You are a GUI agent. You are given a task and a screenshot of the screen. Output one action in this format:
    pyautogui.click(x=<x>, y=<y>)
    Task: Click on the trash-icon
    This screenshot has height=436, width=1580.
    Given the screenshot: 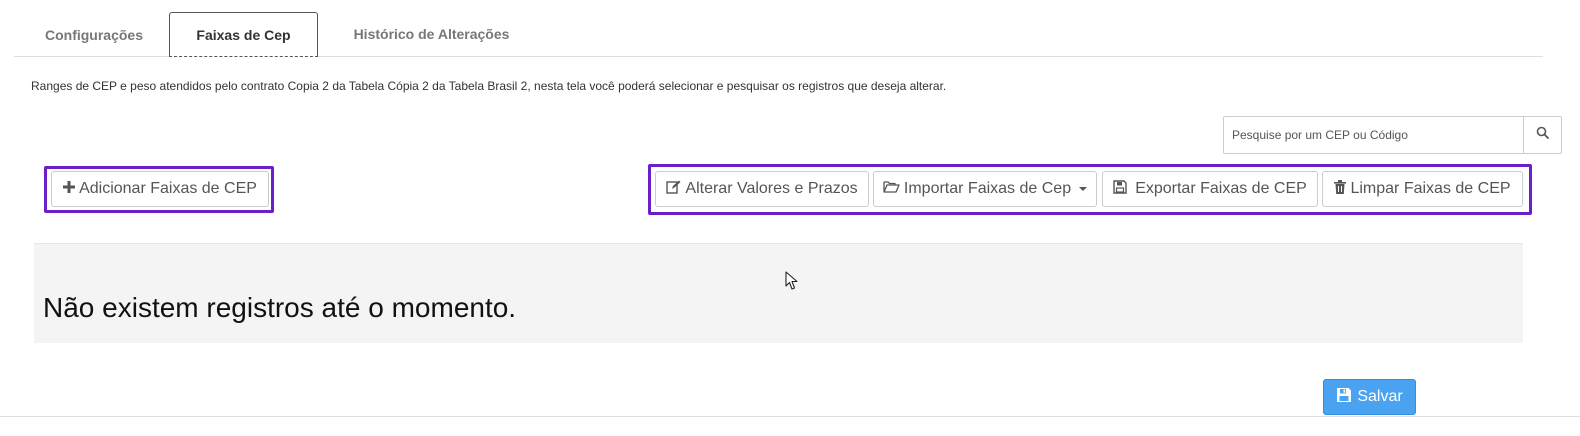 What is the action you would take?
    pyautogui.click(x=1340, y=189)
    